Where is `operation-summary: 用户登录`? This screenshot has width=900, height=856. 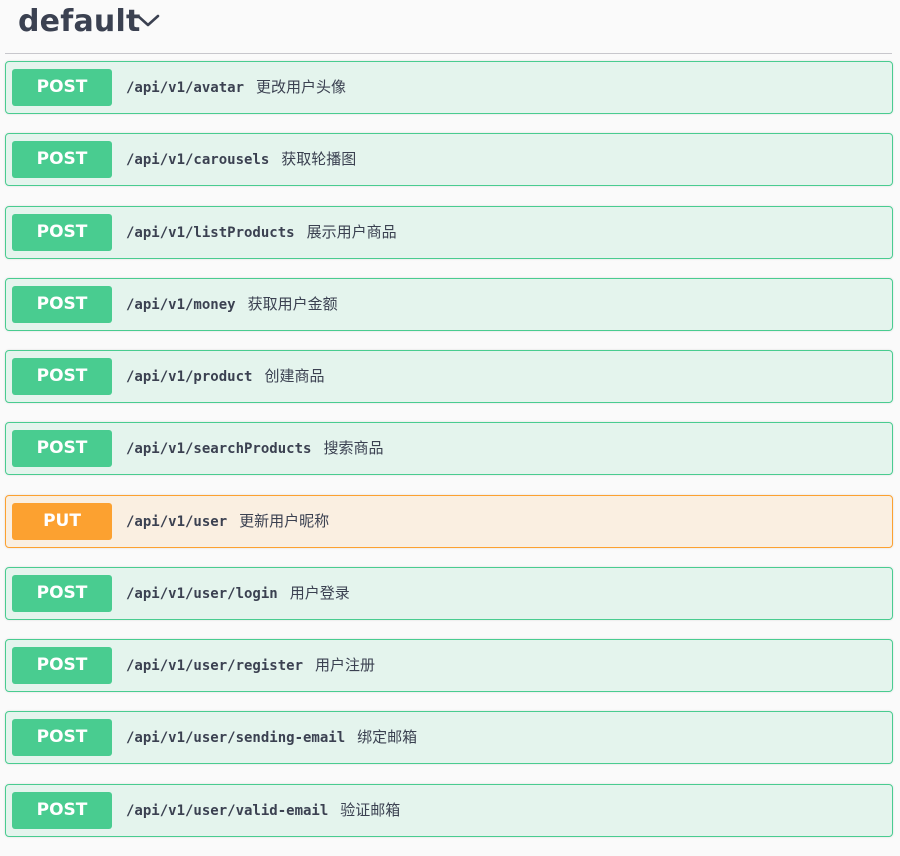
operation-summary: 用户登录 is located at coordinates (319, 592).